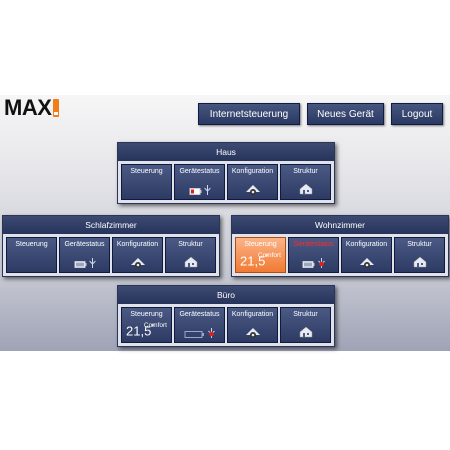  I want to click on room-title: Haus, so click(226, 152).